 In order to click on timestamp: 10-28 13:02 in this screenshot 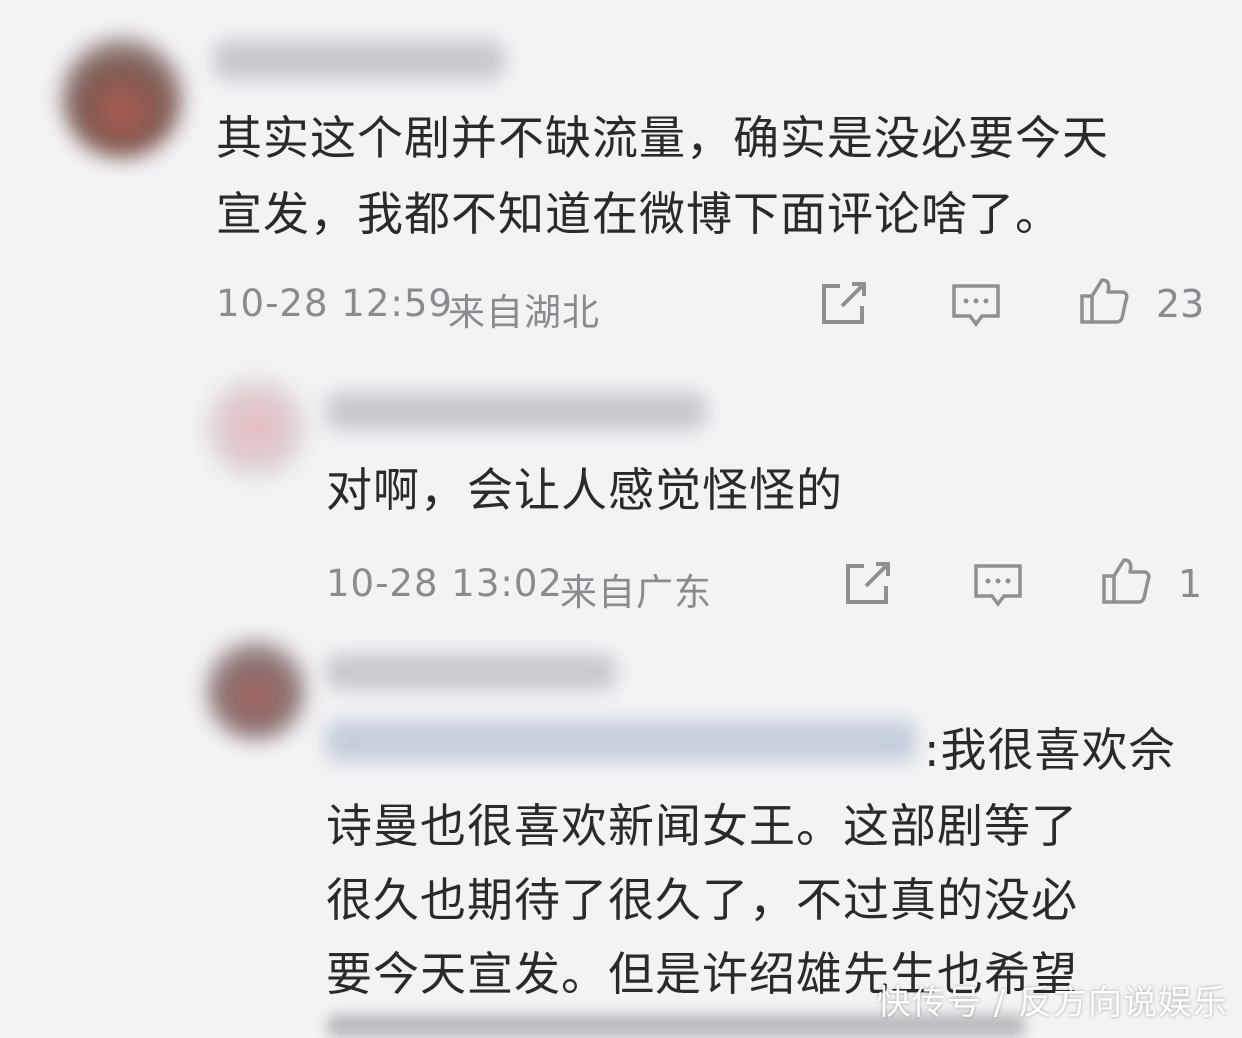, I will do `click(444, 583)`.